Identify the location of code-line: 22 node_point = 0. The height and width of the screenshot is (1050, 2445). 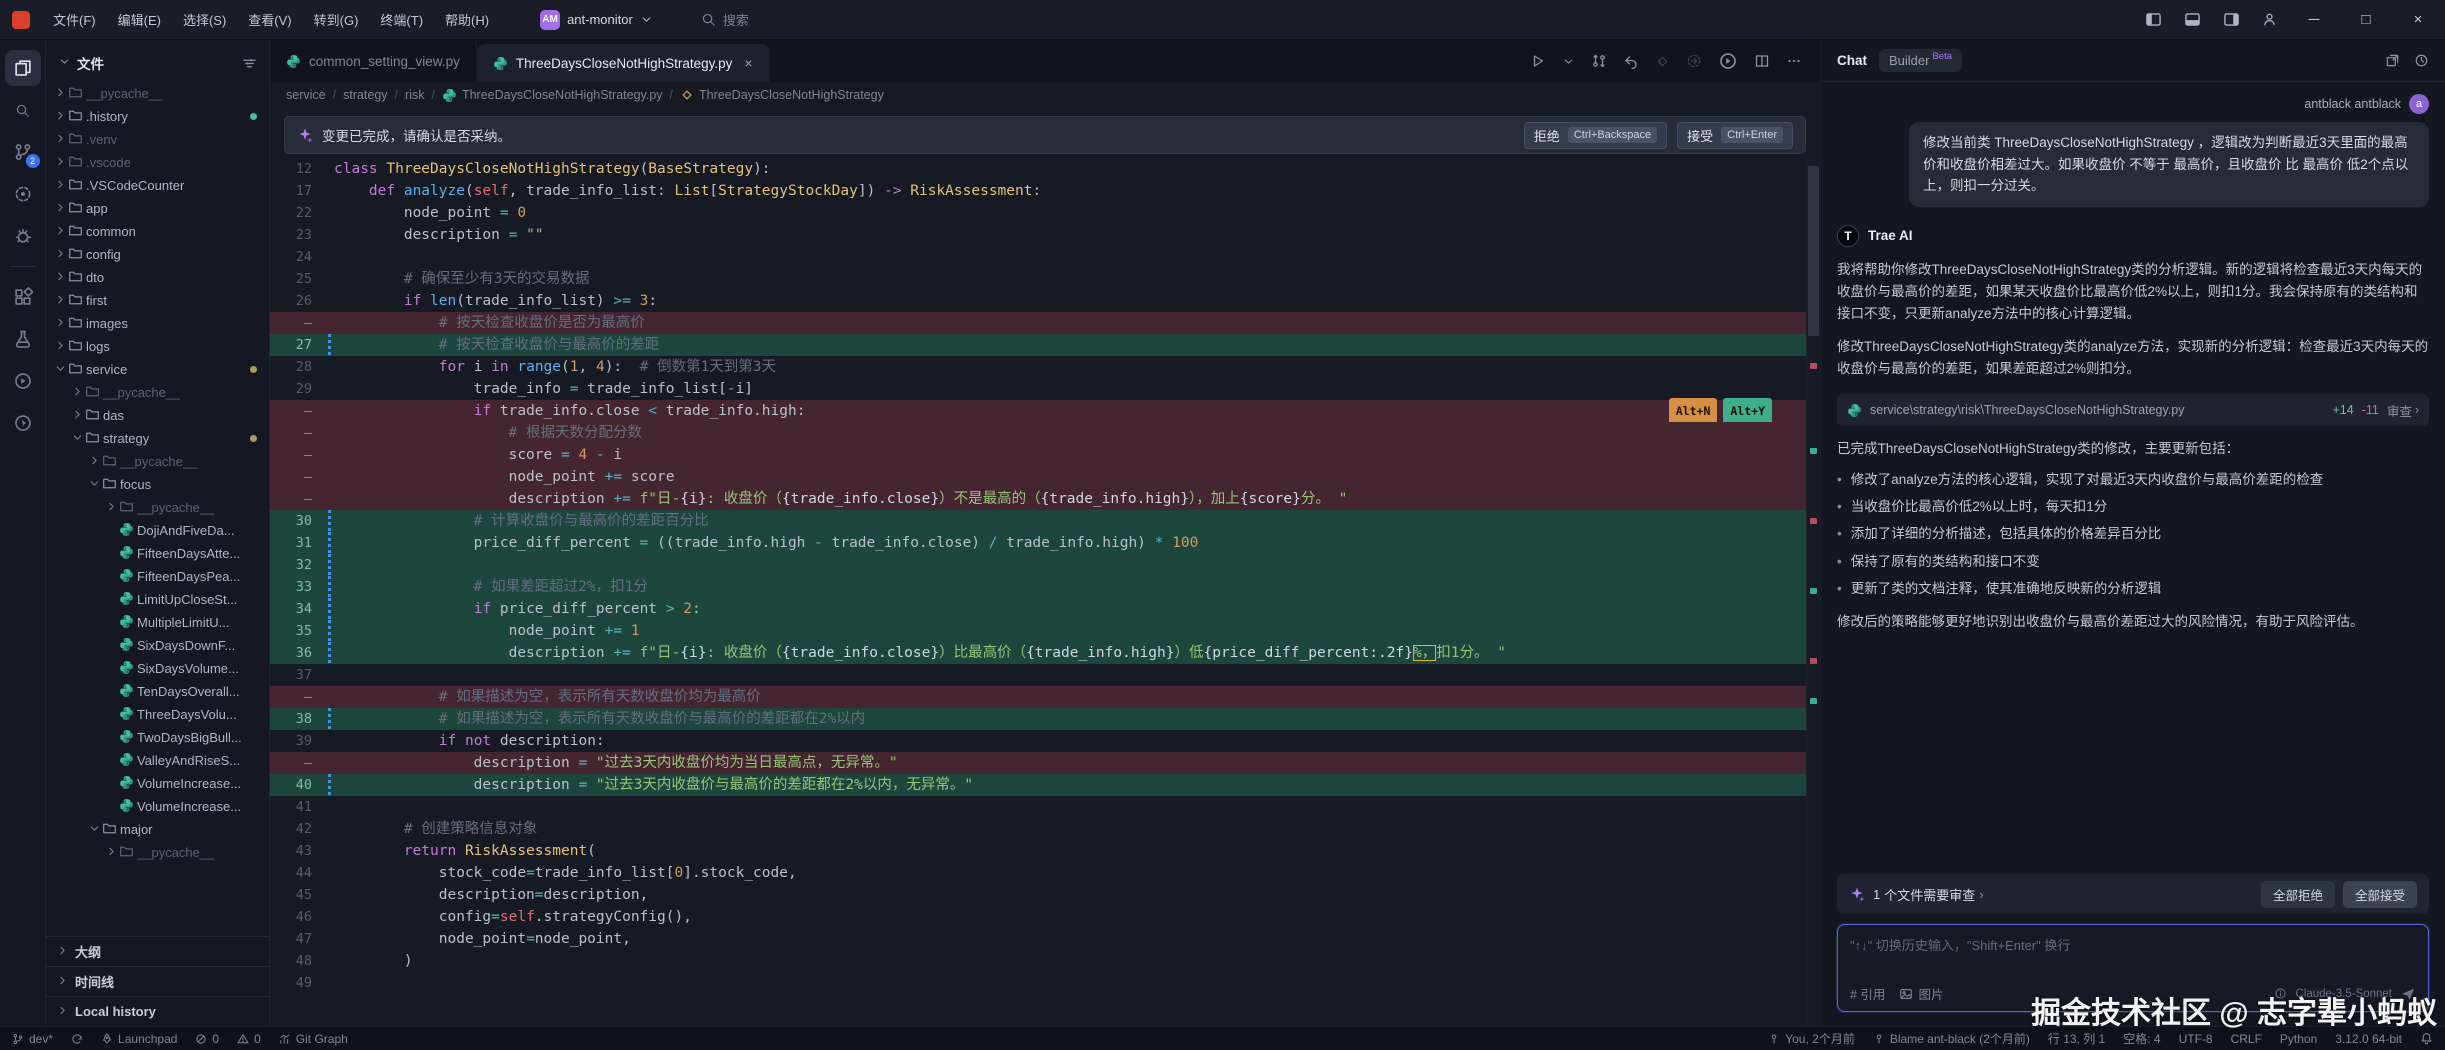
(1038, 213).